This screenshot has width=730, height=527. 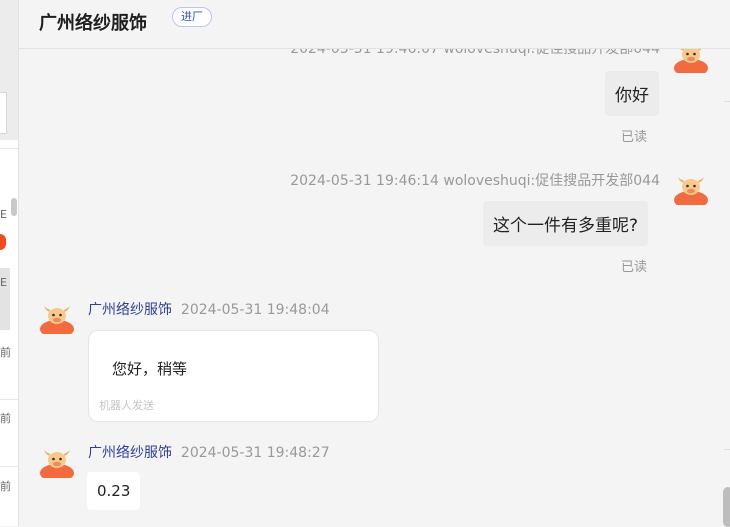 What do you see at coordinates (126, 405) in the screenshot?
I see `robot-sent-note: 机器人发送` at bounding box center [126, 405].